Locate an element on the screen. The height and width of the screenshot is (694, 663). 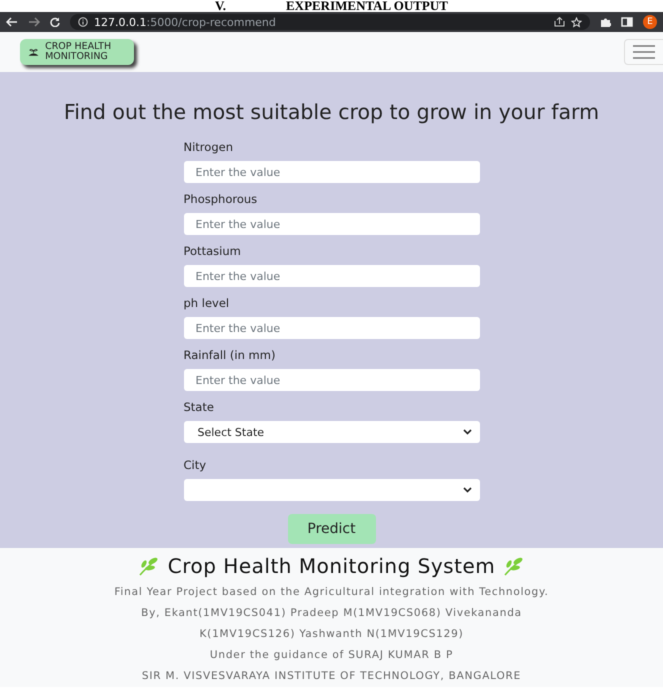
brand-logo: CROP HEALTH MONITORING is located at coordinates (77, 52).